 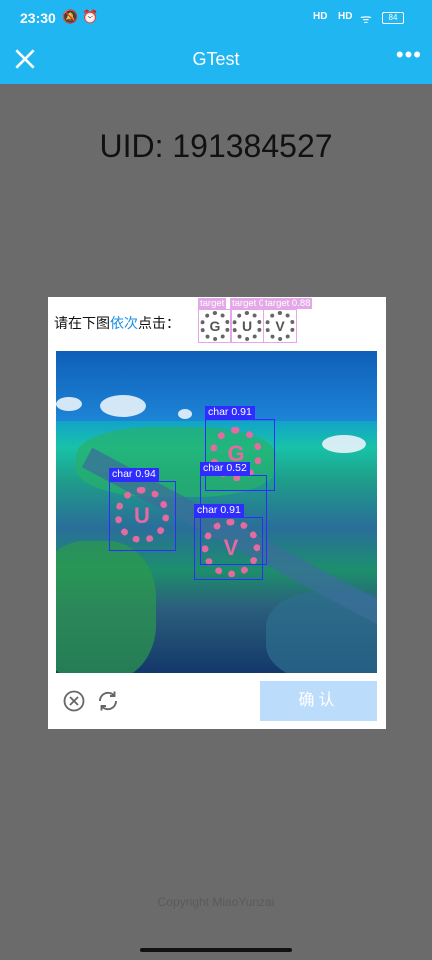 I want to click on detection-box: char 0.94, so click(x=142, y=509).